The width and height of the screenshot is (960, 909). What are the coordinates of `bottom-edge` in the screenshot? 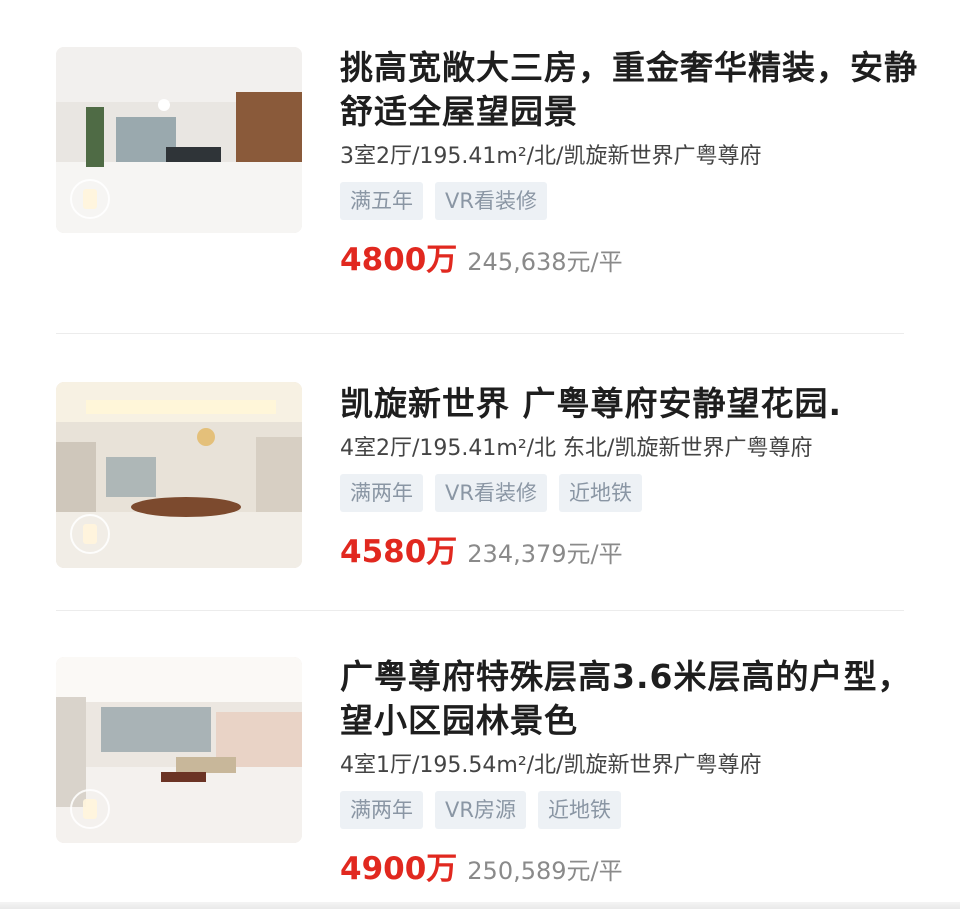 It's located at (480, 905).